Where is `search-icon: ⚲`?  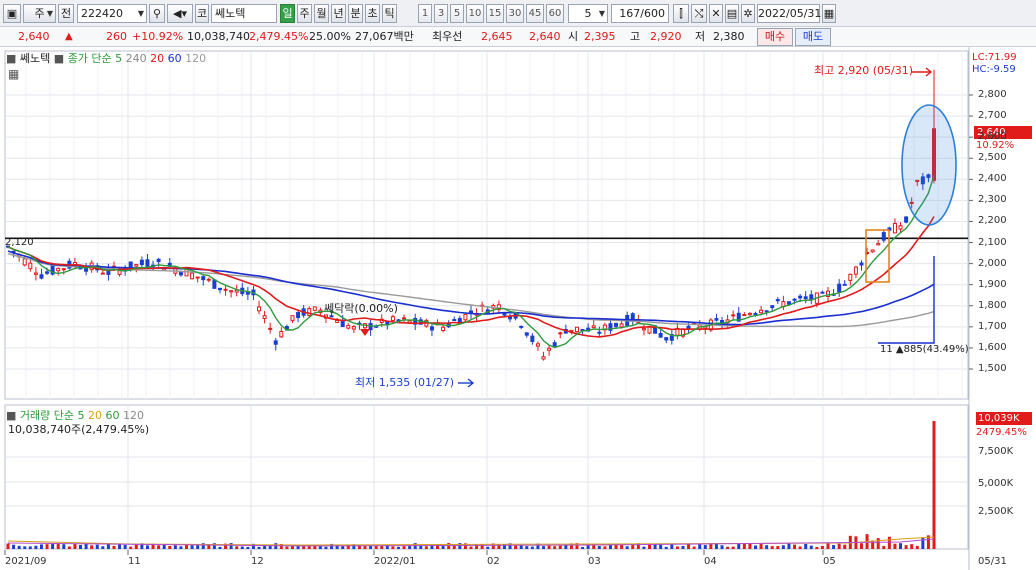
search-icon: ⚲ is located at coordinates (157, 13).